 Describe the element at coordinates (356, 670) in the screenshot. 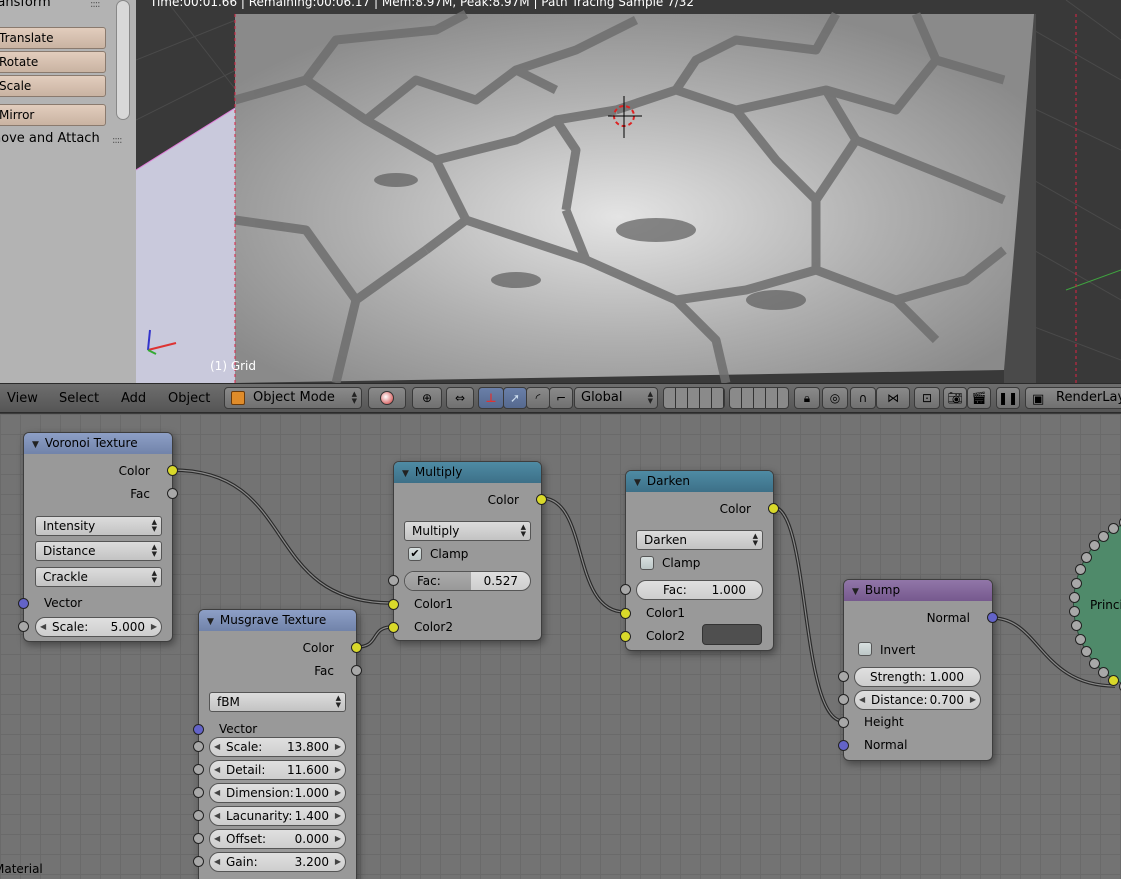

I see `musgrave-fac-socket` at that location.